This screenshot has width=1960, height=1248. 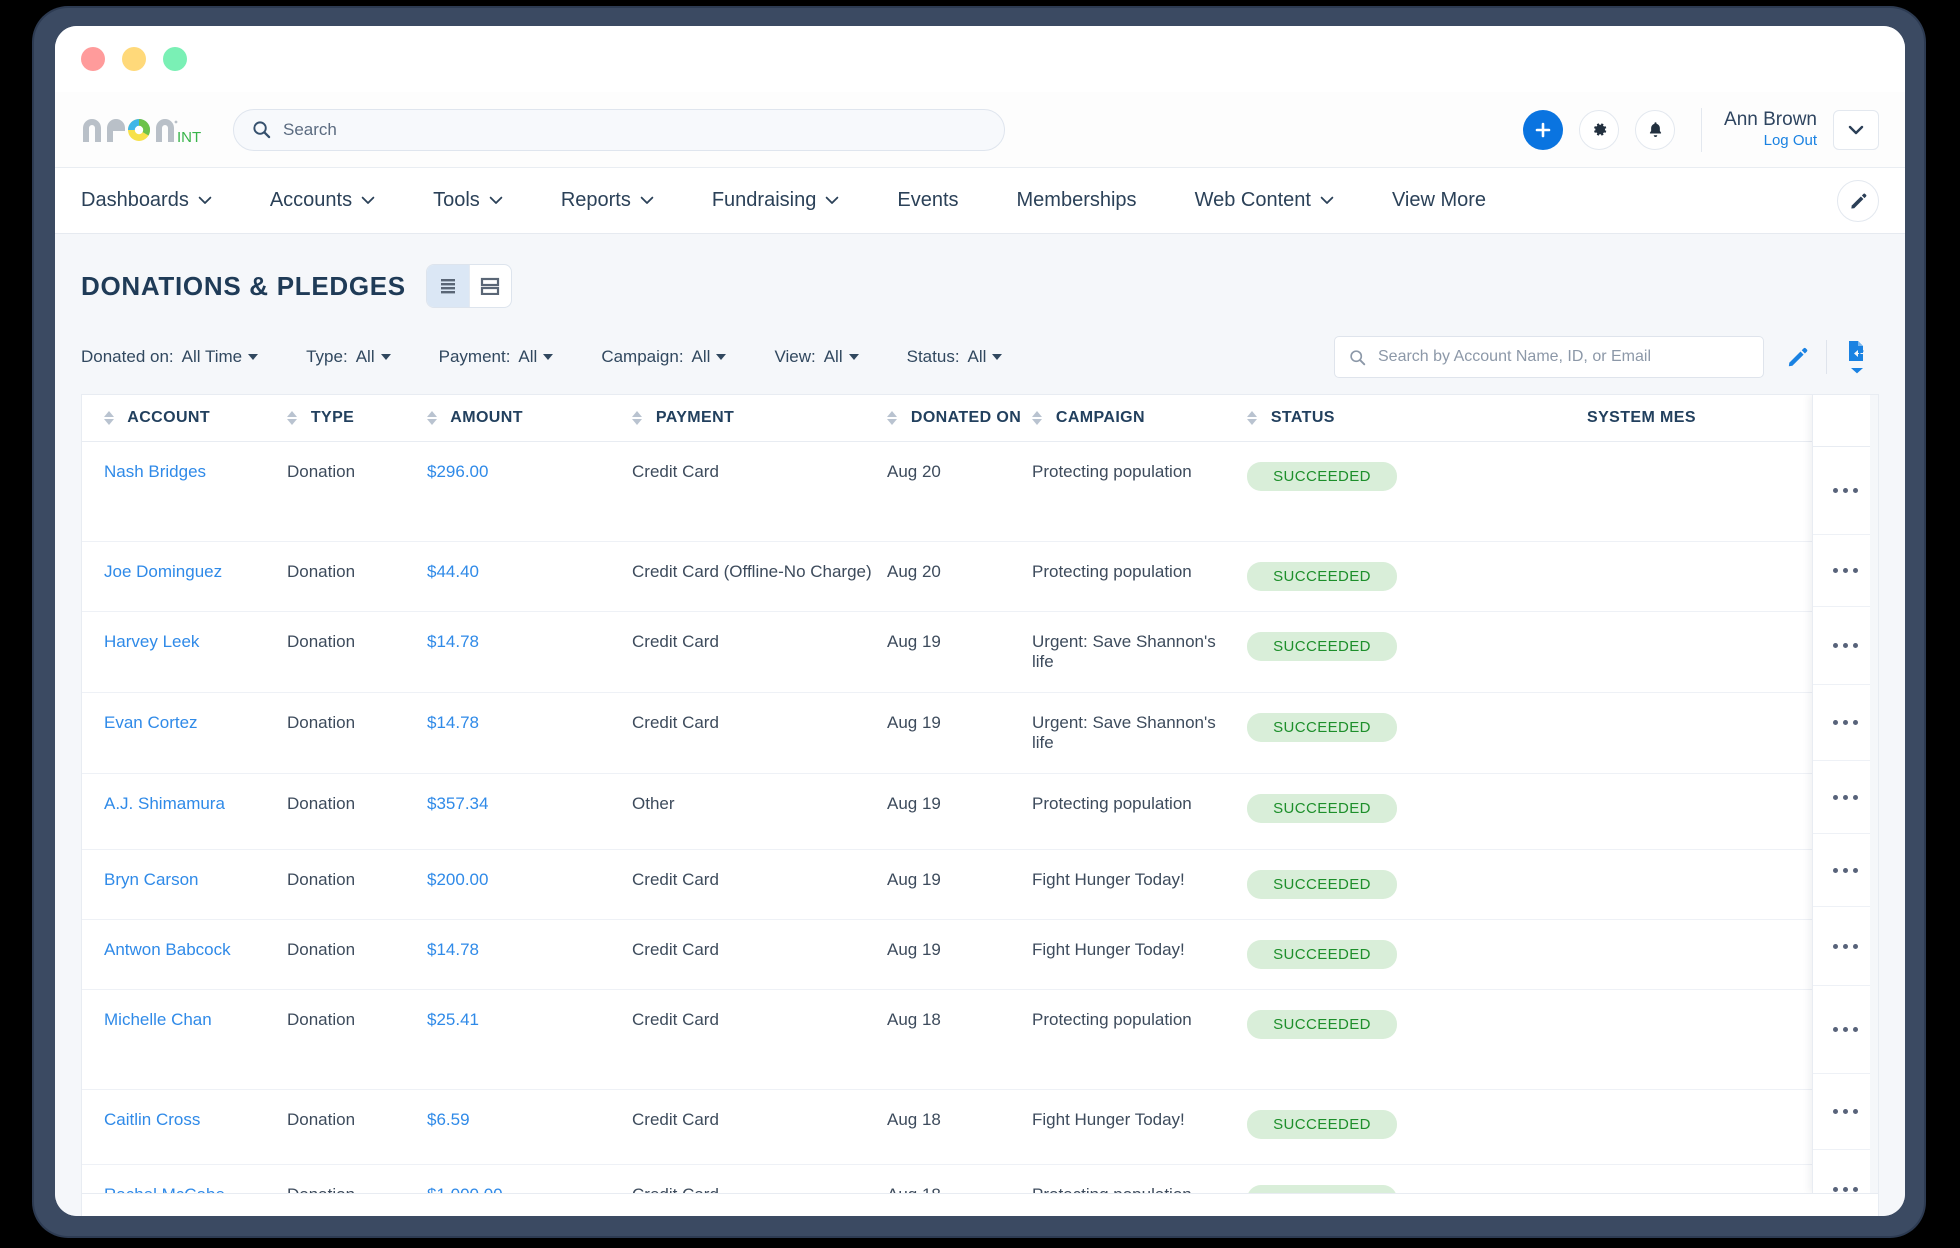 What do you see at coordinates (1857, 357) in the screenshot?
I see `export-button` at bounding box center [1857, 357].